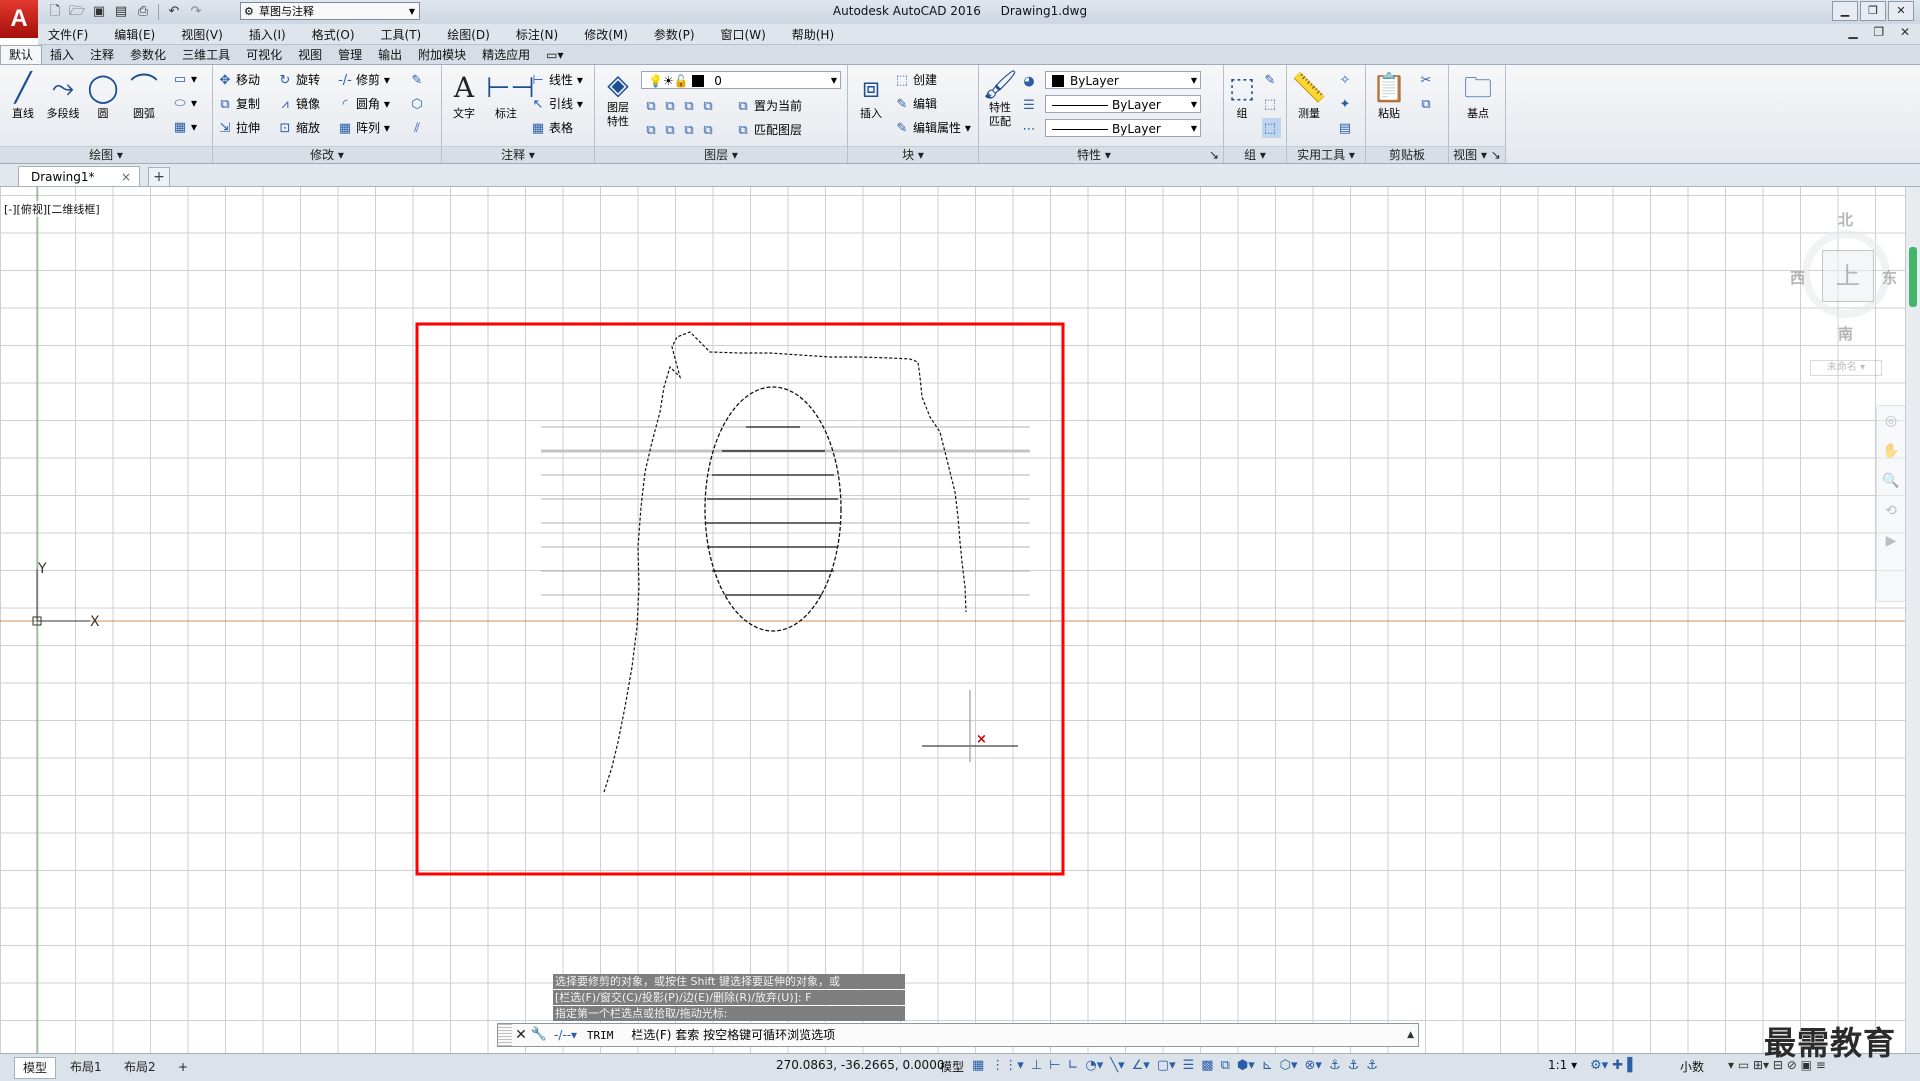 The height and width of the screenshot is (1081, 1920). I want to click on horizontal-lines, so click(785, 511).